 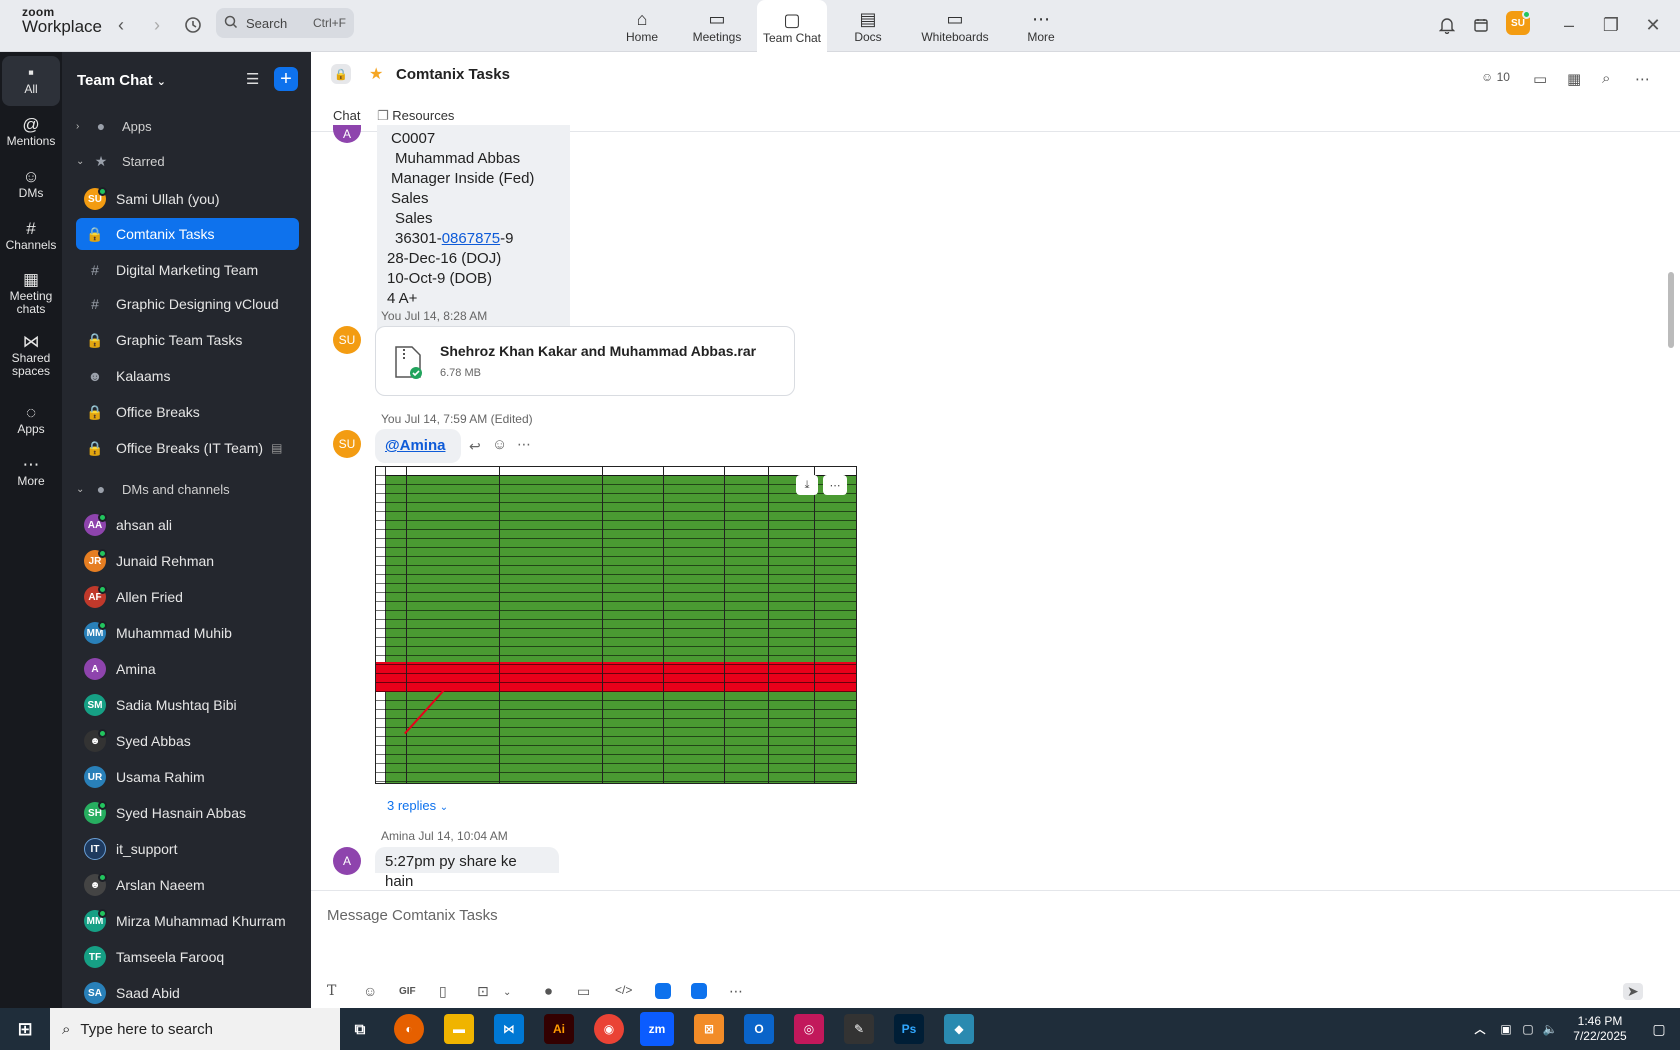 I want to click on spreadsheet-image: ⤓ ⋯, so click(x=616, y=625).